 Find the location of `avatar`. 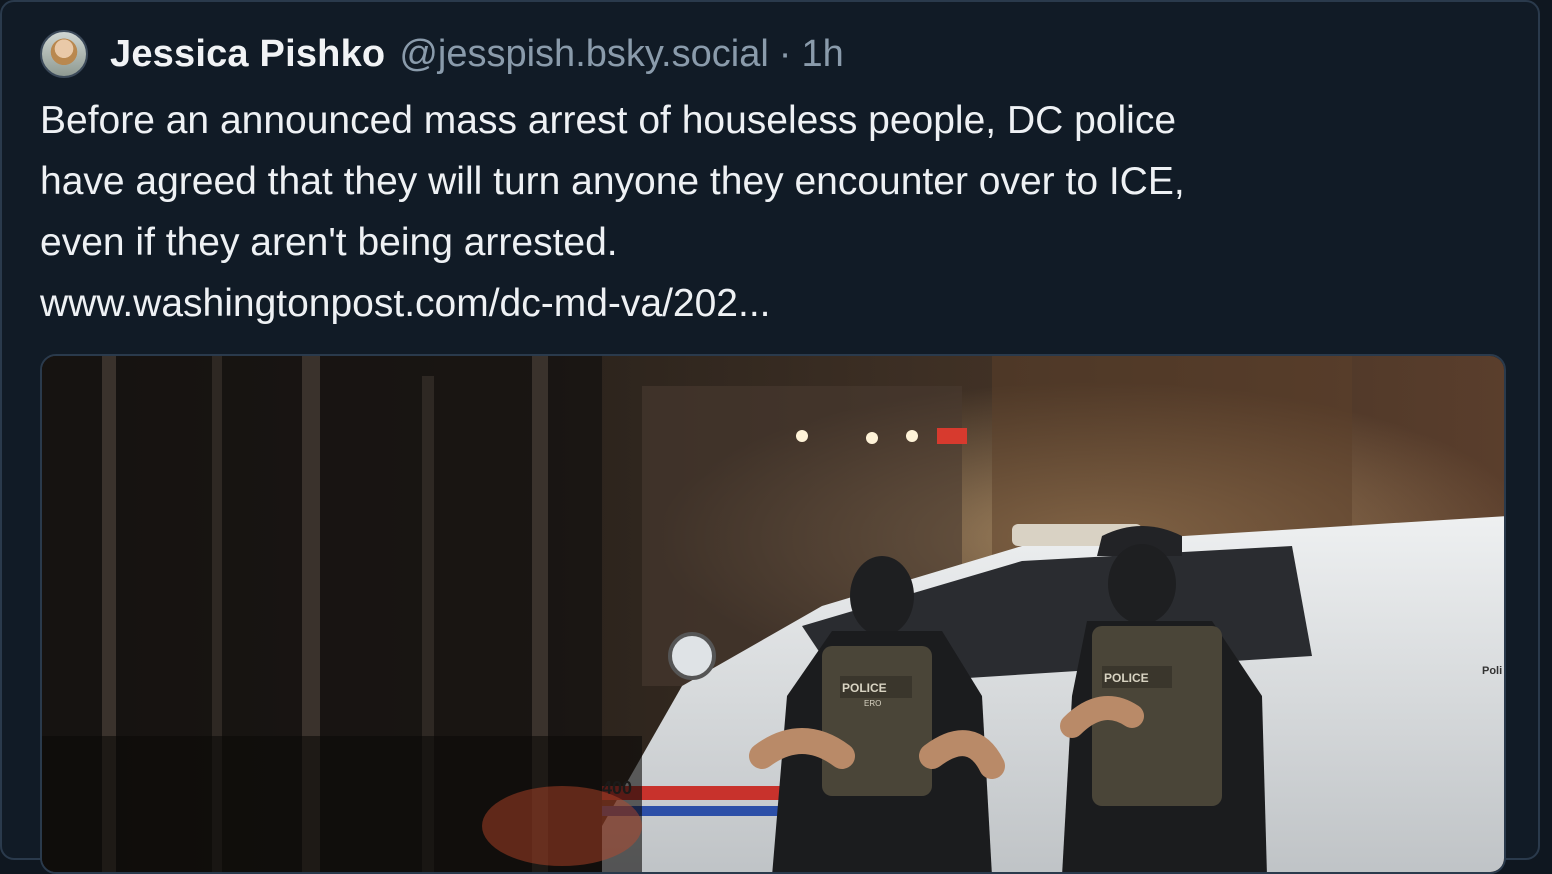

avatar is located at coordinates (64, 54).